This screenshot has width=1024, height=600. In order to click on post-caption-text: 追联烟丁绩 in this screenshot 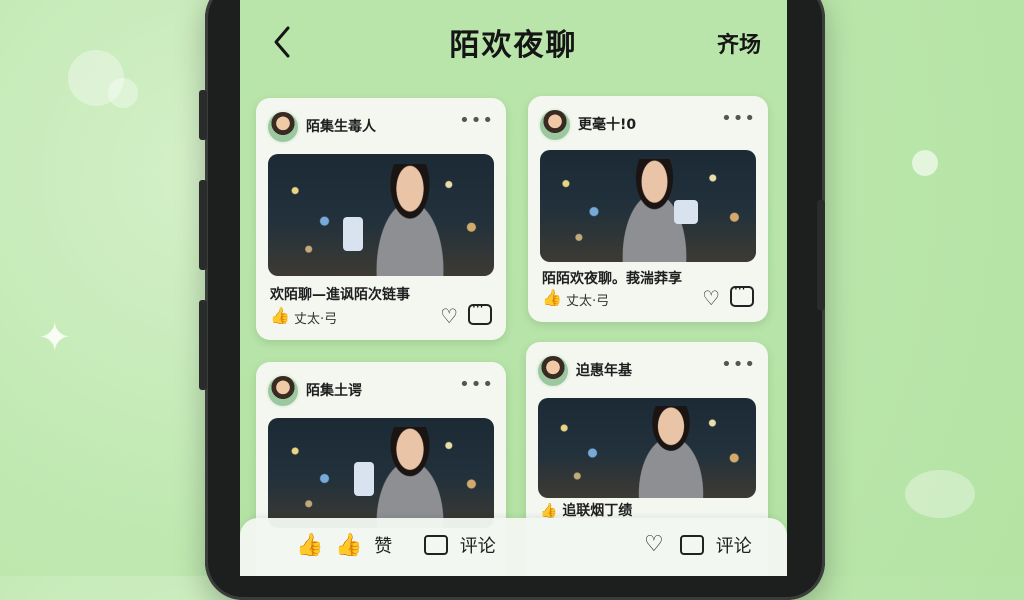, I will do `click(597, 511)`.